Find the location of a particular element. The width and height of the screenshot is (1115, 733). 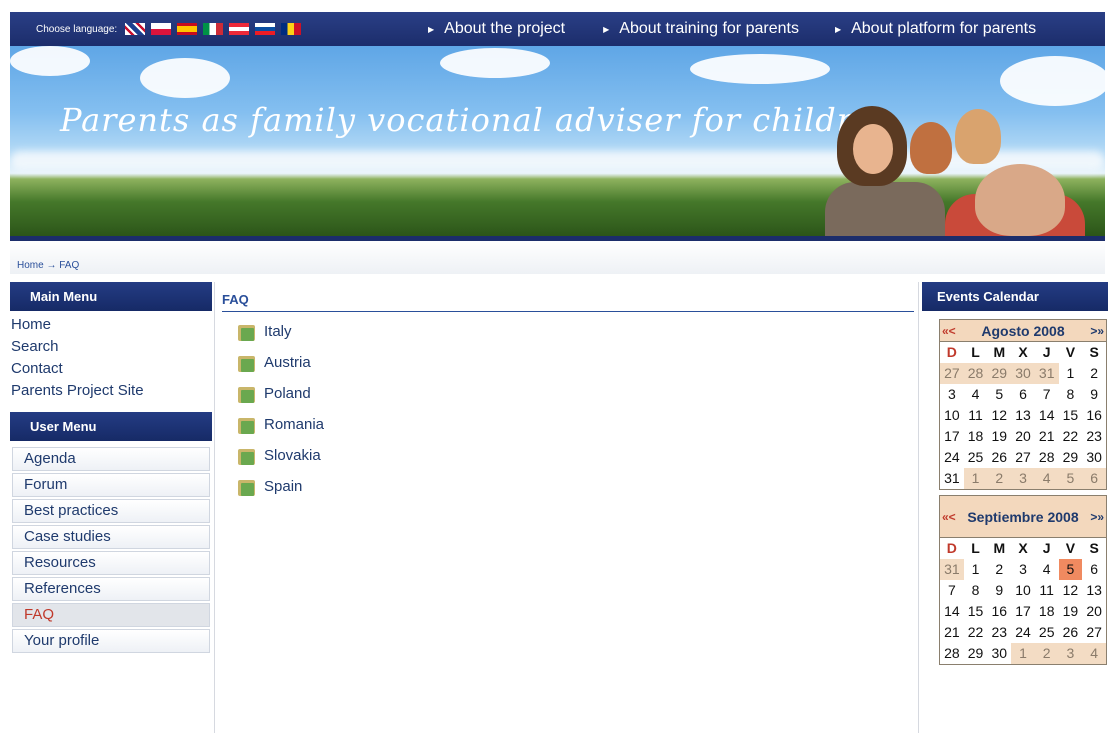

user-menu-item-references: References is located at coordinates (111, 589).